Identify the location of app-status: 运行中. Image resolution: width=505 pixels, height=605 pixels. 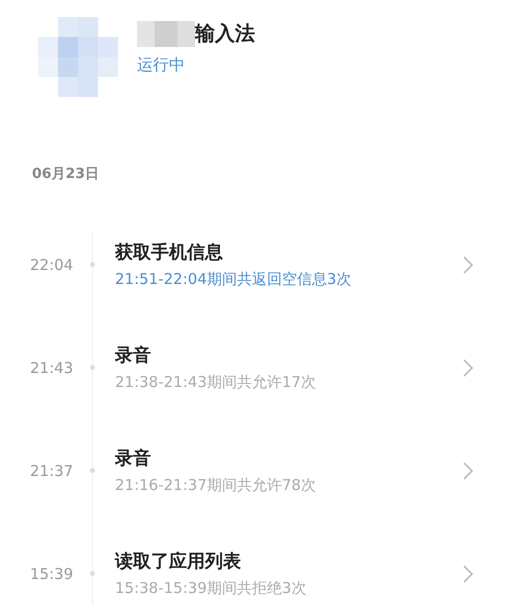
(161, 65).